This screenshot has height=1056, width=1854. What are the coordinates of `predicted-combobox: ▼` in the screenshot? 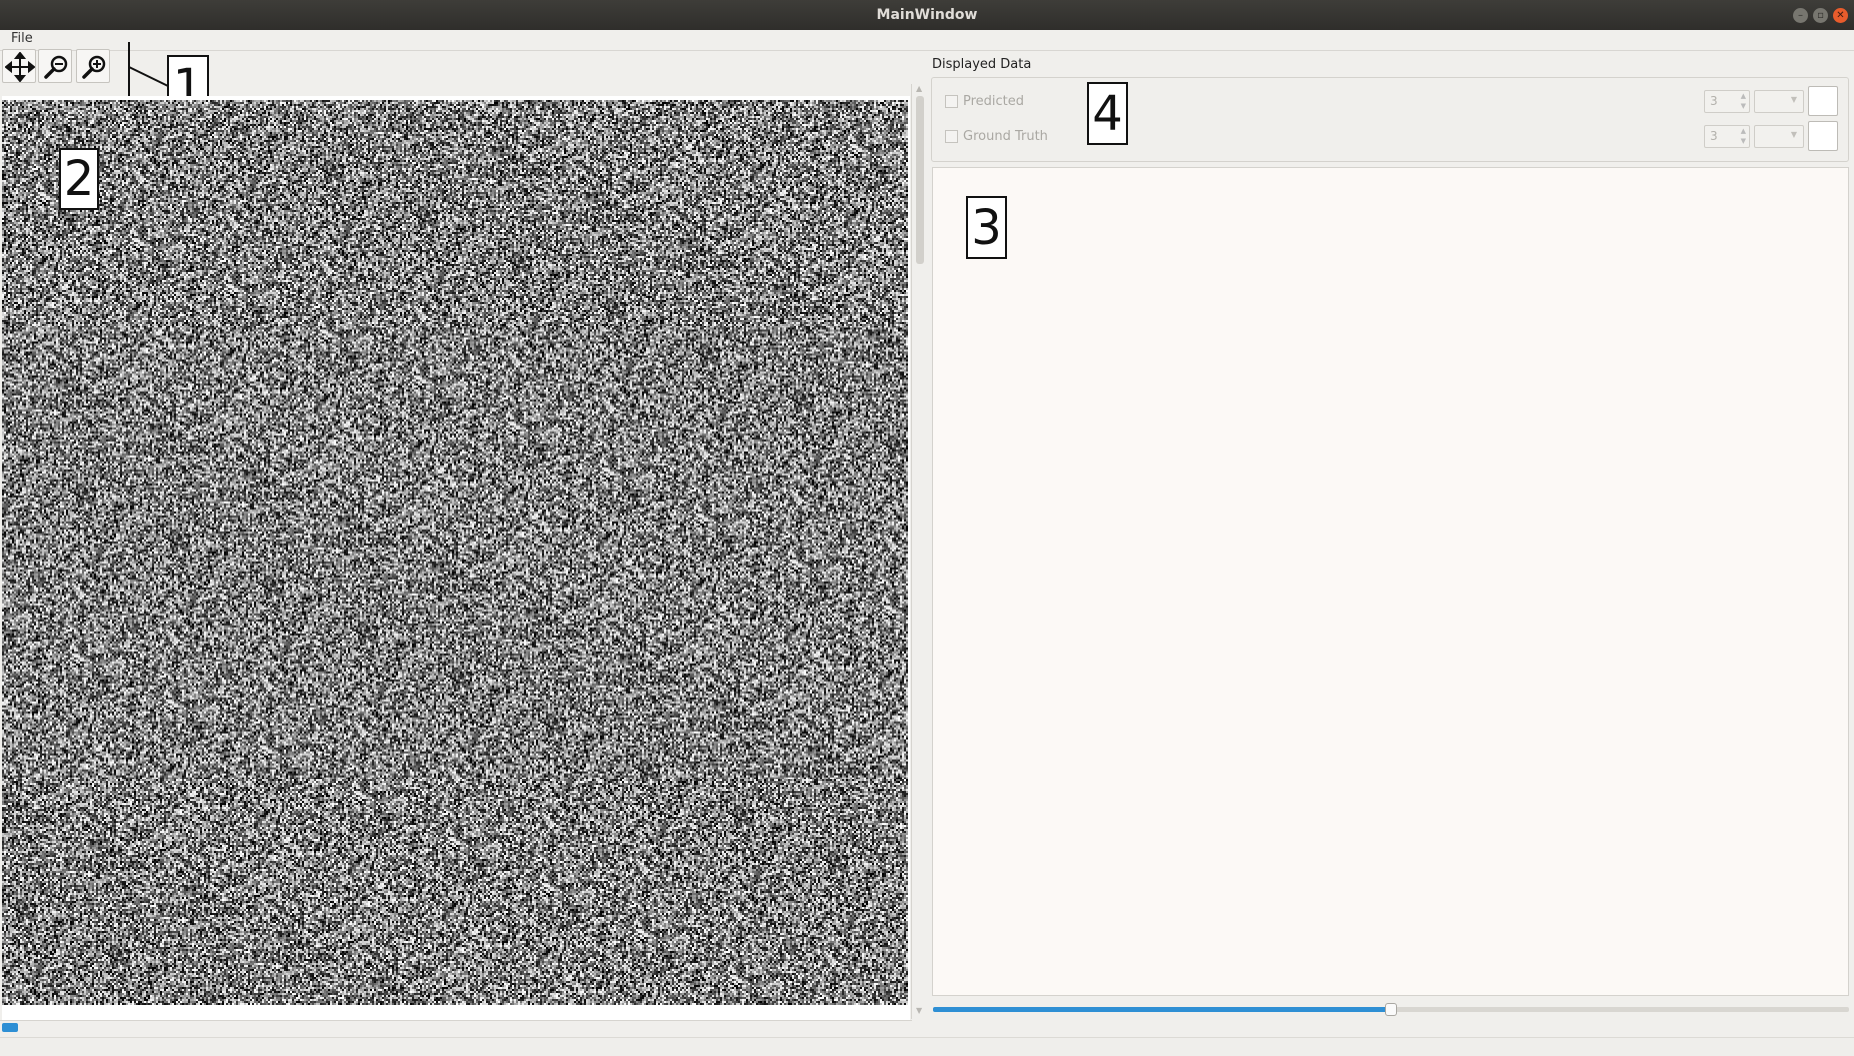 It's located at (1779, 101).